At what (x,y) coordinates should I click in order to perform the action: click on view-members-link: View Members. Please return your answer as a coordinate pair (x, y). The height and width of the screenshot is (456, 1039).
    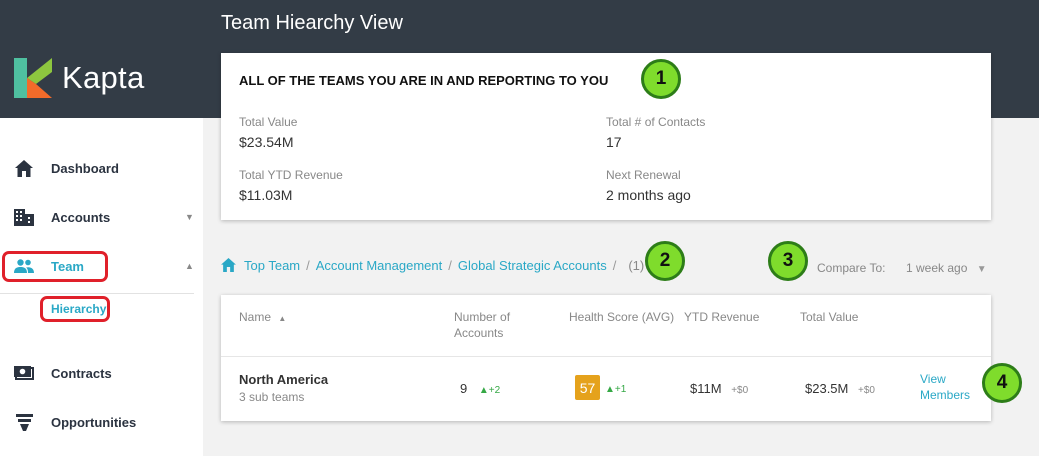
    Looking at the image, I should click on (945, 387).